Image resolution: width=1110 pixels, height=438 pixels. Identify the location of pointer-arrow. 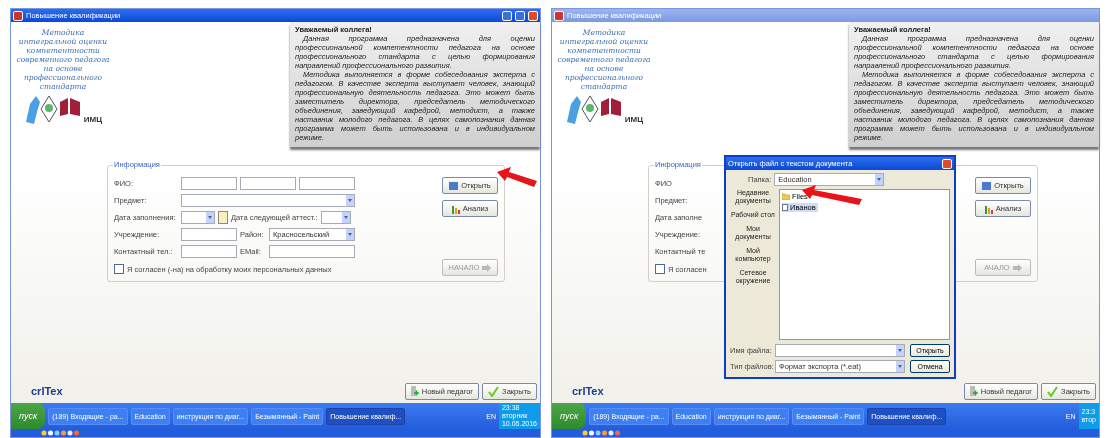
(517, 178).